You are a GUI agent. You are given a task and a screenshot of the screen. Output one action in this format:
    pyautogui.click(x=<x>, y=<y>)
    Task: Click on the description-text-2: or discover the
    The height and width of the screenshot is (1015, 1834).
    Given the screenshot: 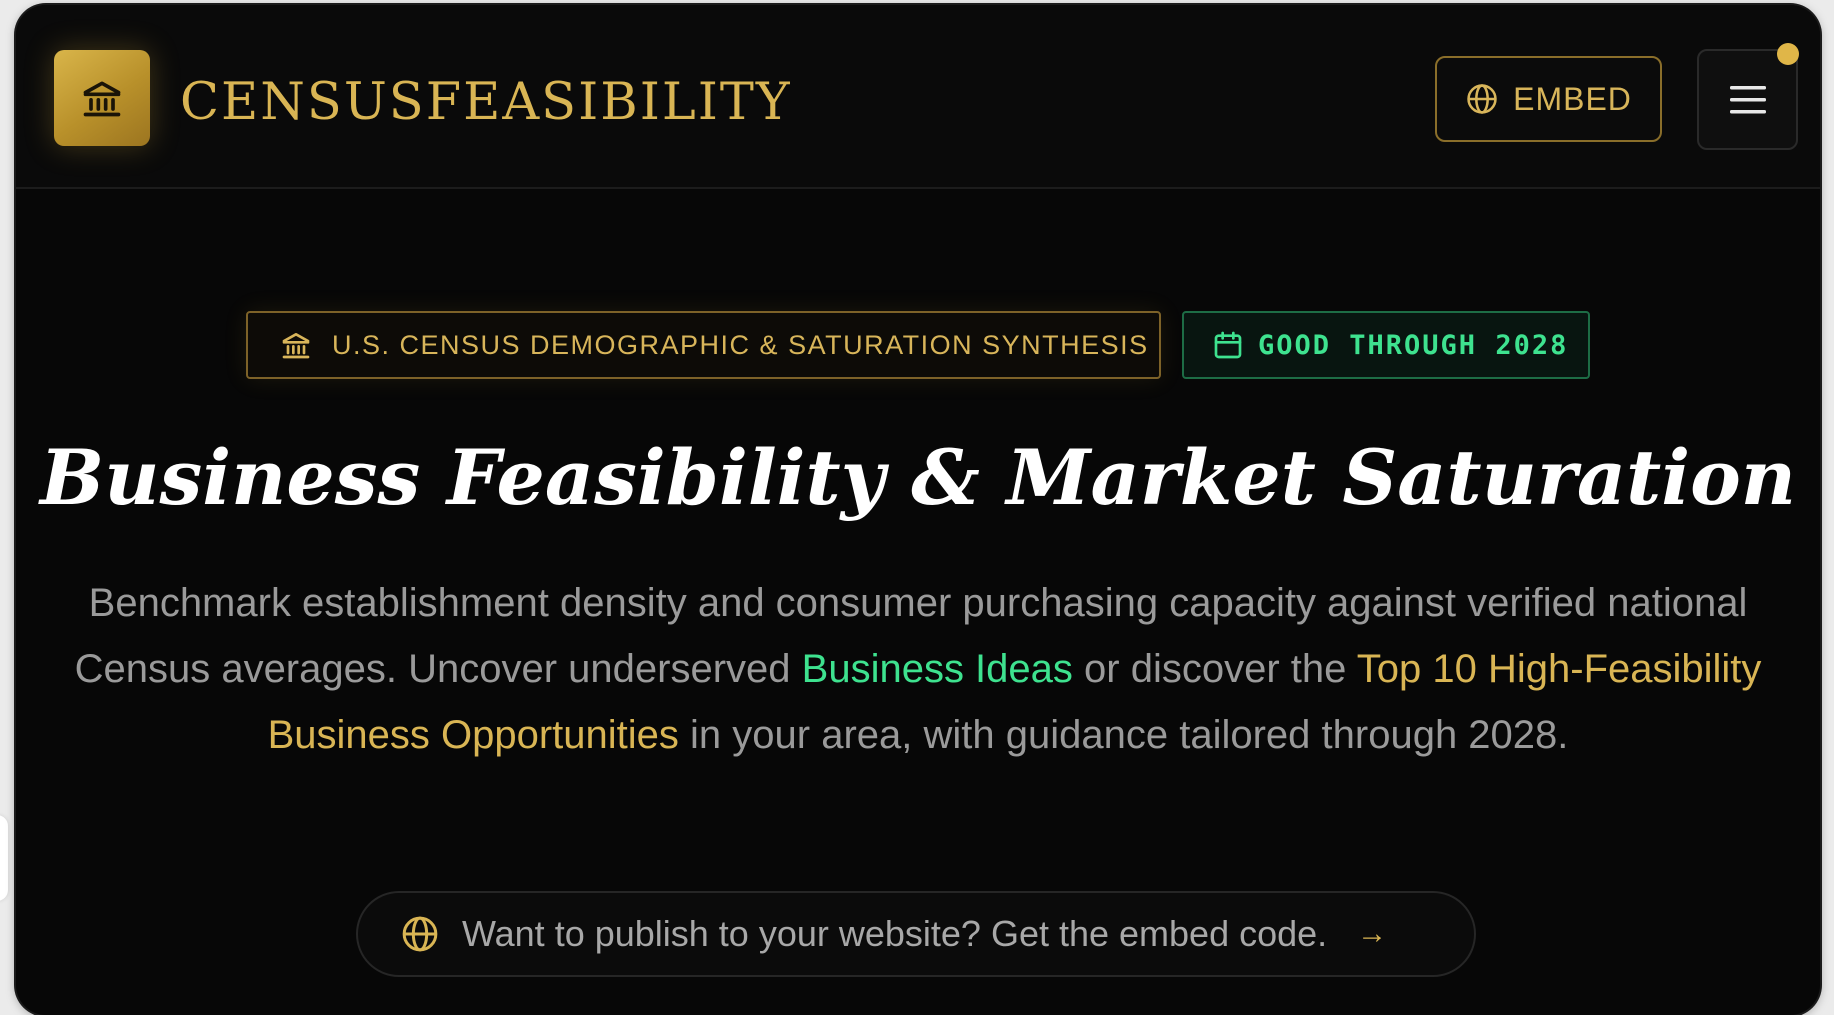 What is the action you would take?
    pyautogui.click(x=1214, y=669)
    